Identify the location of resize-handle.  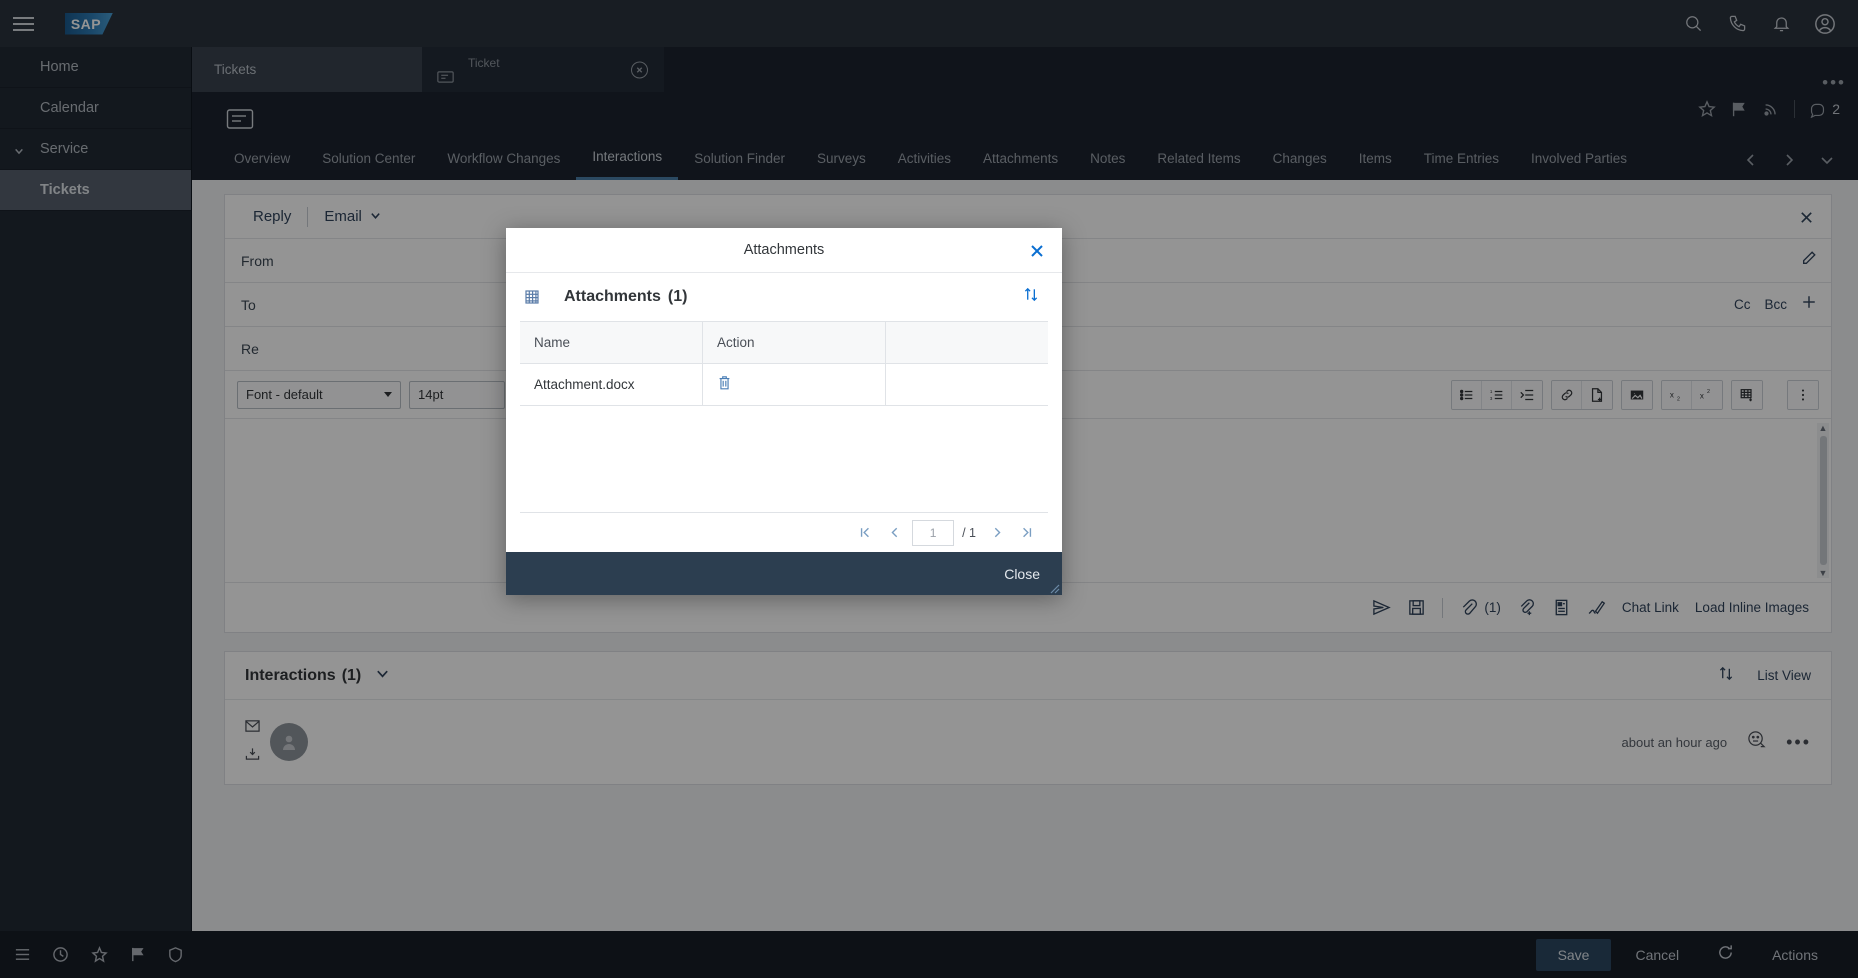
(1054, 587).